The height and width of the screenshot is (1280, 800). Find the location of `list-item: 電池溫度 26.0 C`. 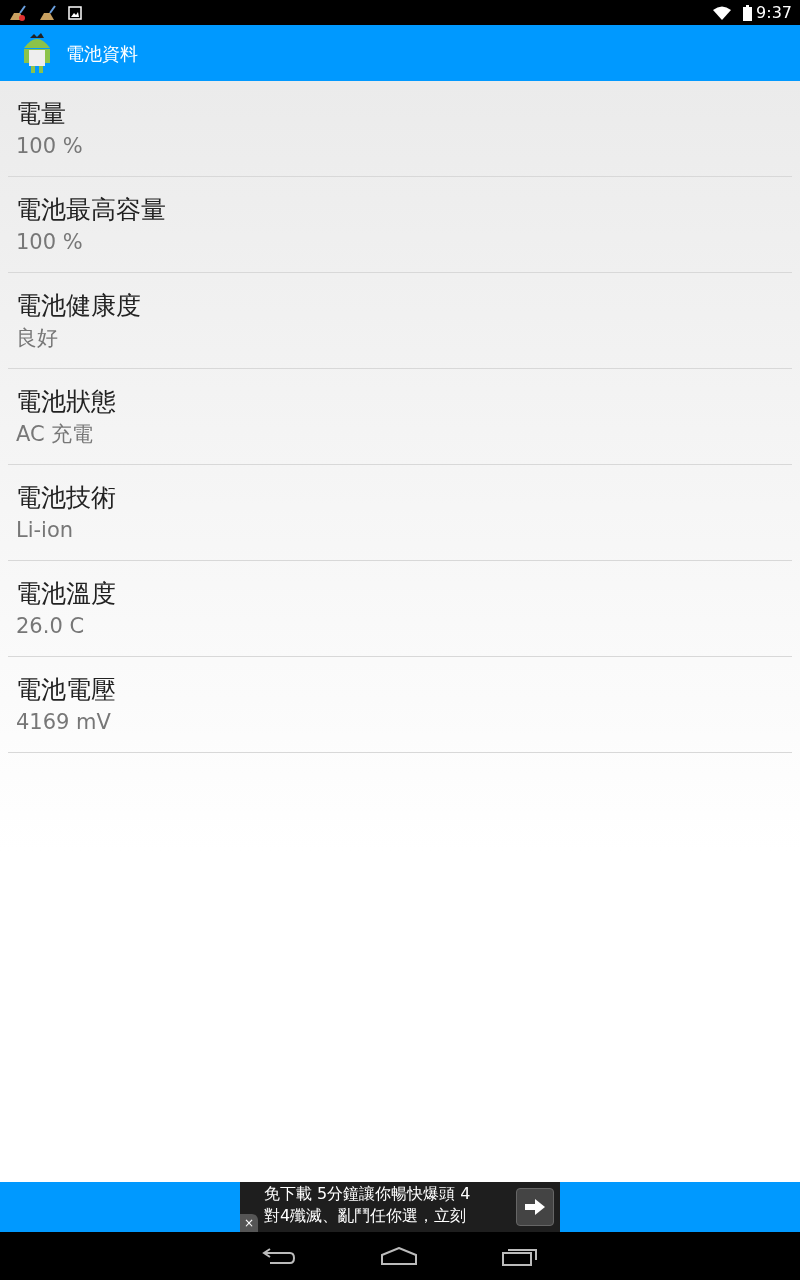

list-item: 電池溫度 26.0 C is located at coordinates (400, 609).